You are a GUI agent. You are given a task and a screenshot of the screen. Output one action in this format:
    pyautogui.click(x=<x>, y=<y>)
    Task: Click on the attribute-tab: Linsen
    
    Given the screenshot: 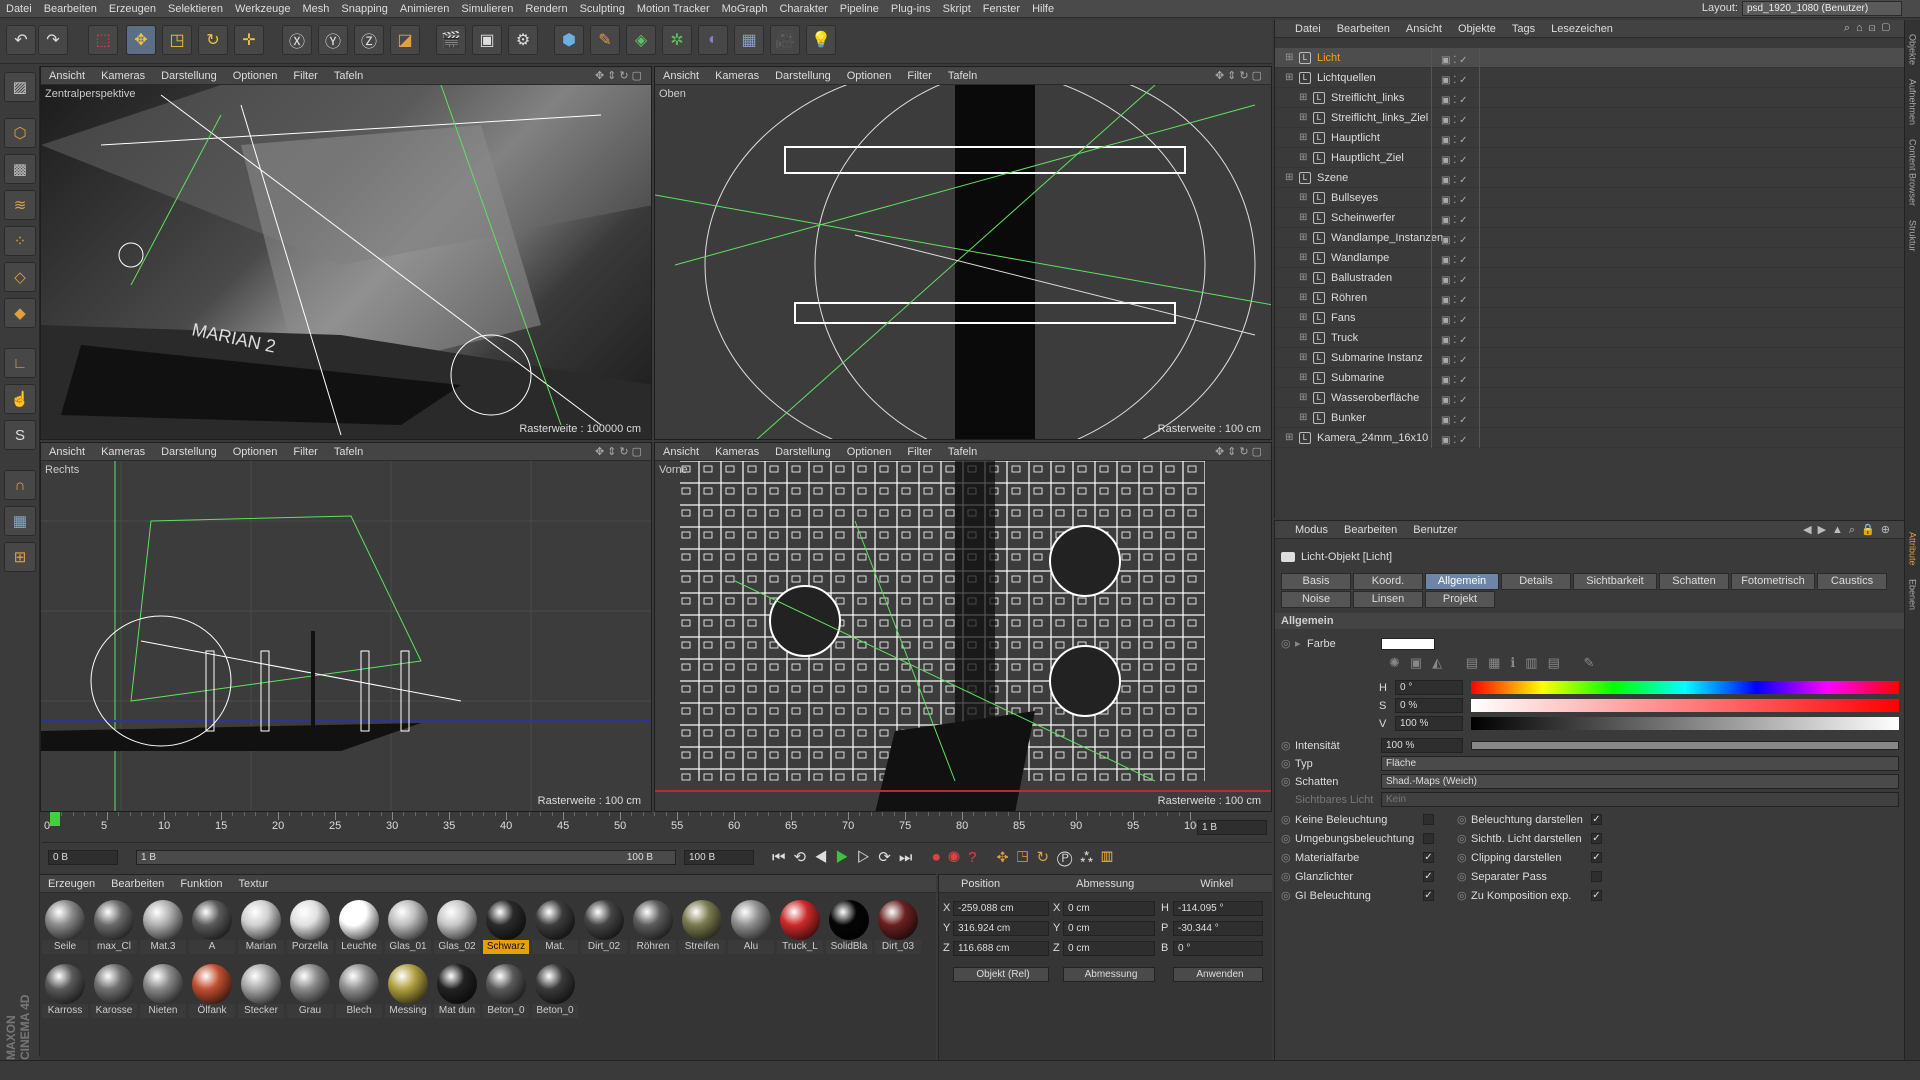 What is the action you would take?
    pyautogui.click(x=1388, y=599)
    